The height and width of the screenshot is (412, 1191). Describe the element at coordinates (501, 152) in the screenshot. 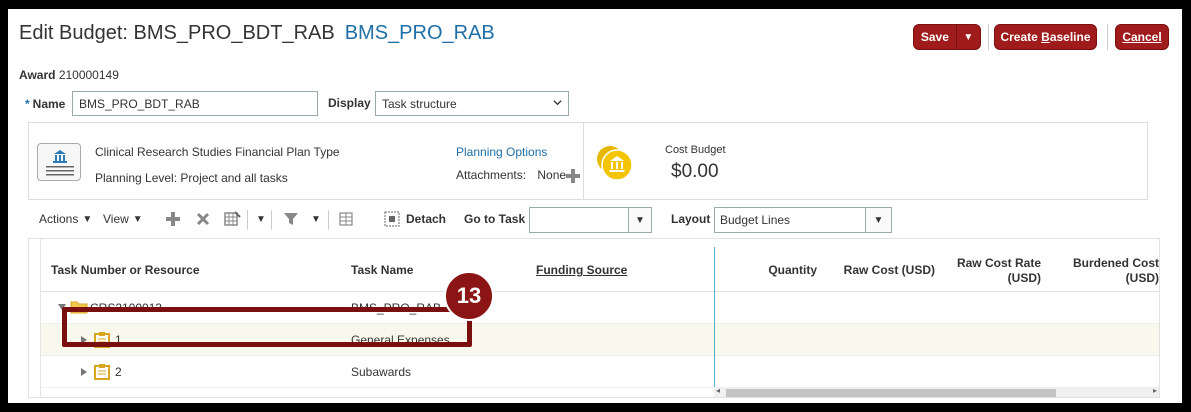

I see `planning-options-link: Planning Options` at that location.